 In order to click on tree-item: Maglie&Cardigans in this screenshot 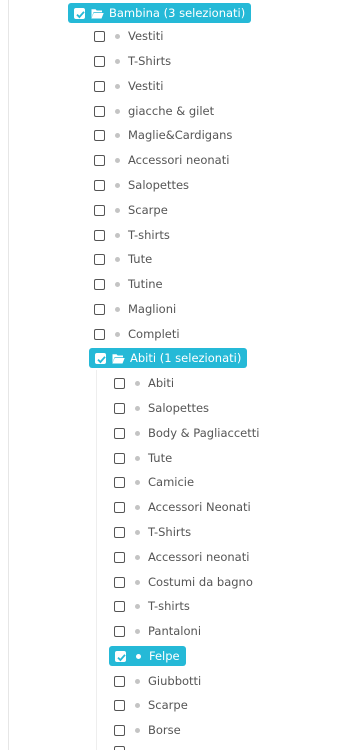, I will do `click(163, 135)`.